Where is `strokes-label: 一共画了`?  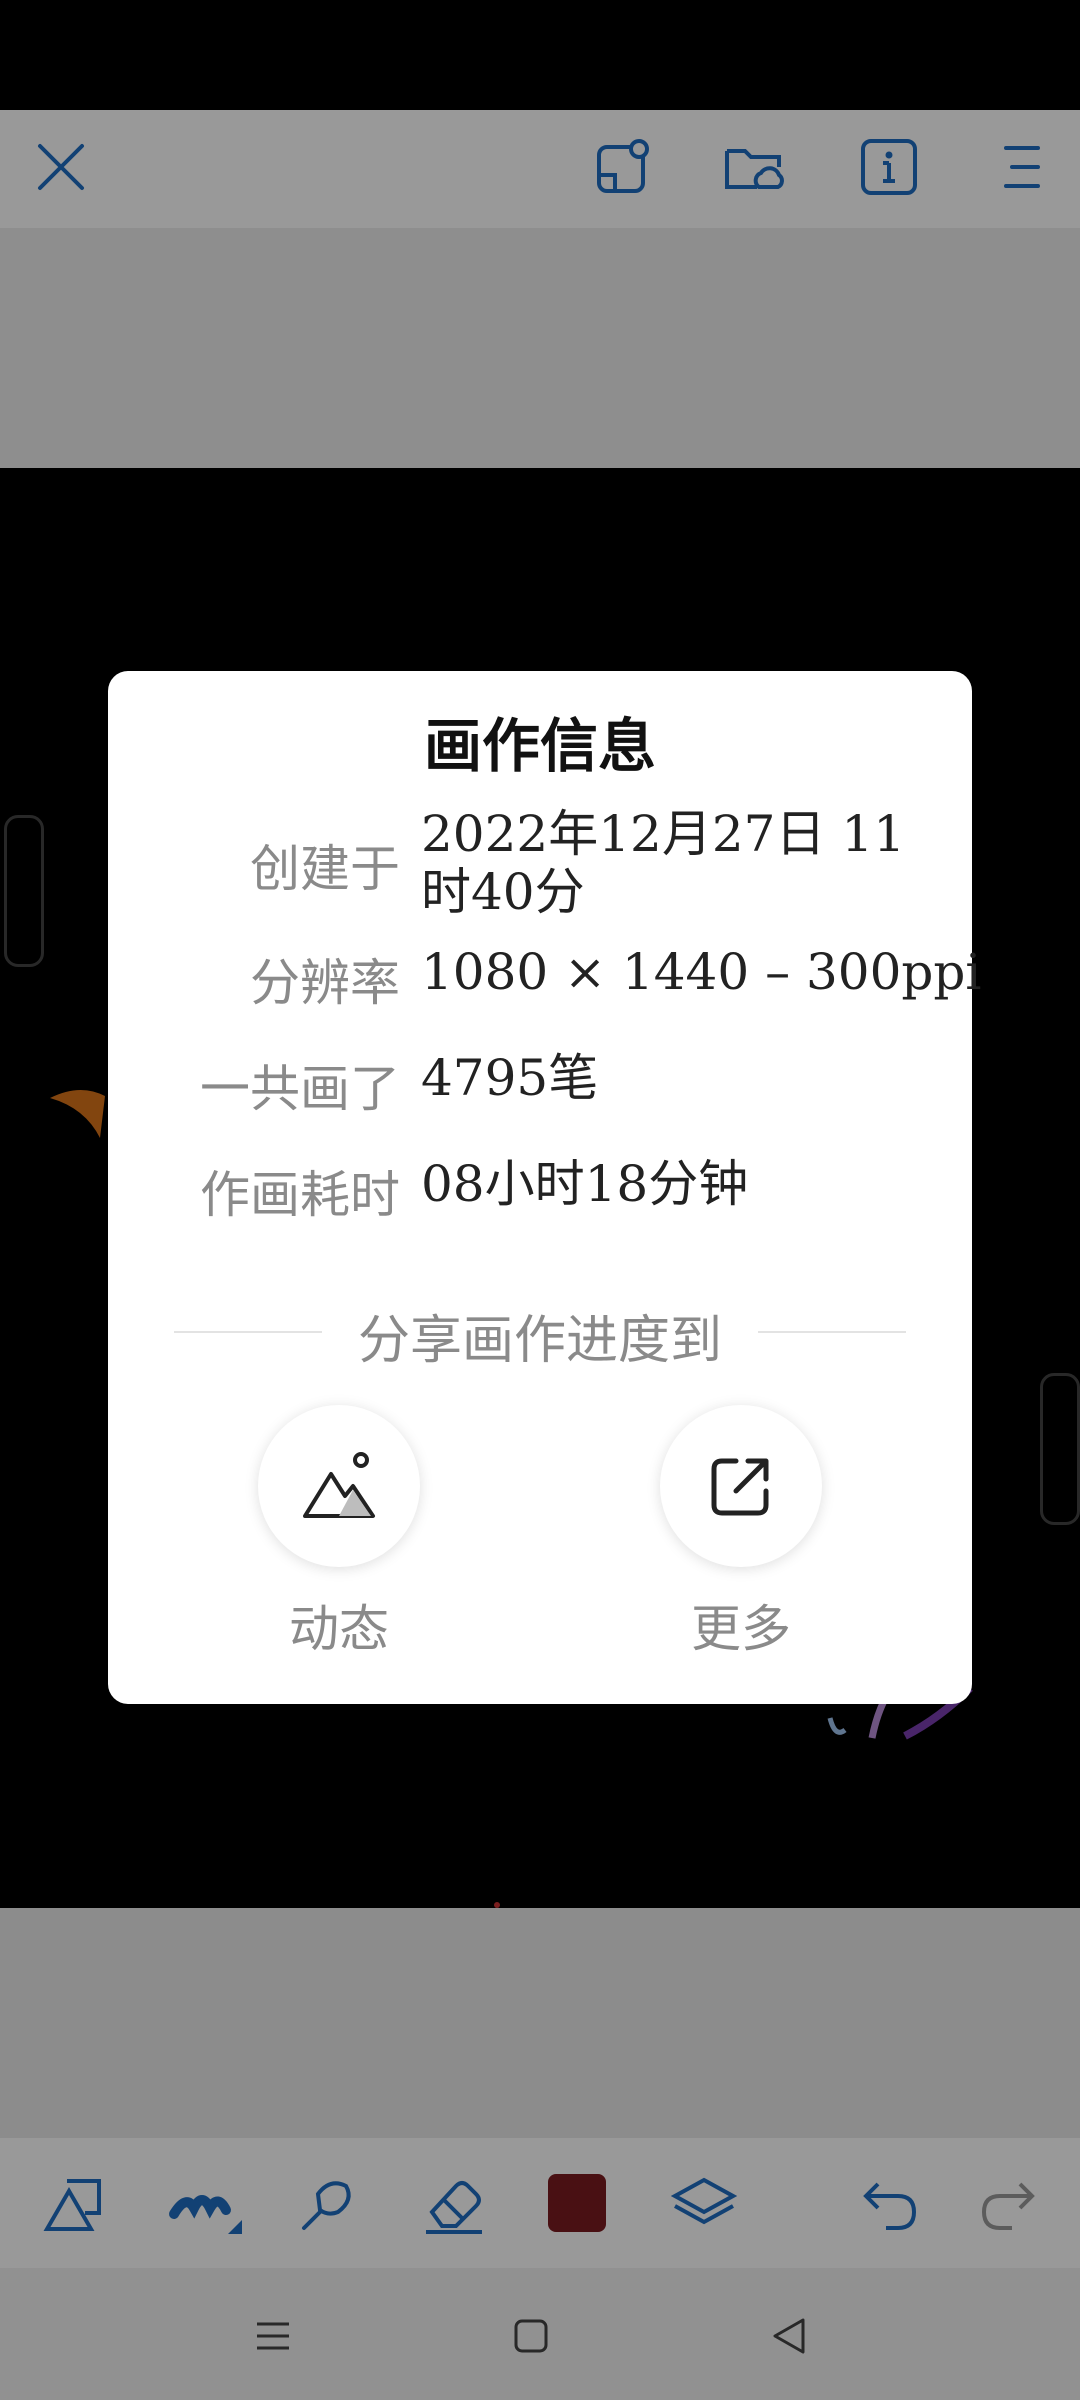 strokes-label: 一共画了 is located at coordinates (300, 1089).